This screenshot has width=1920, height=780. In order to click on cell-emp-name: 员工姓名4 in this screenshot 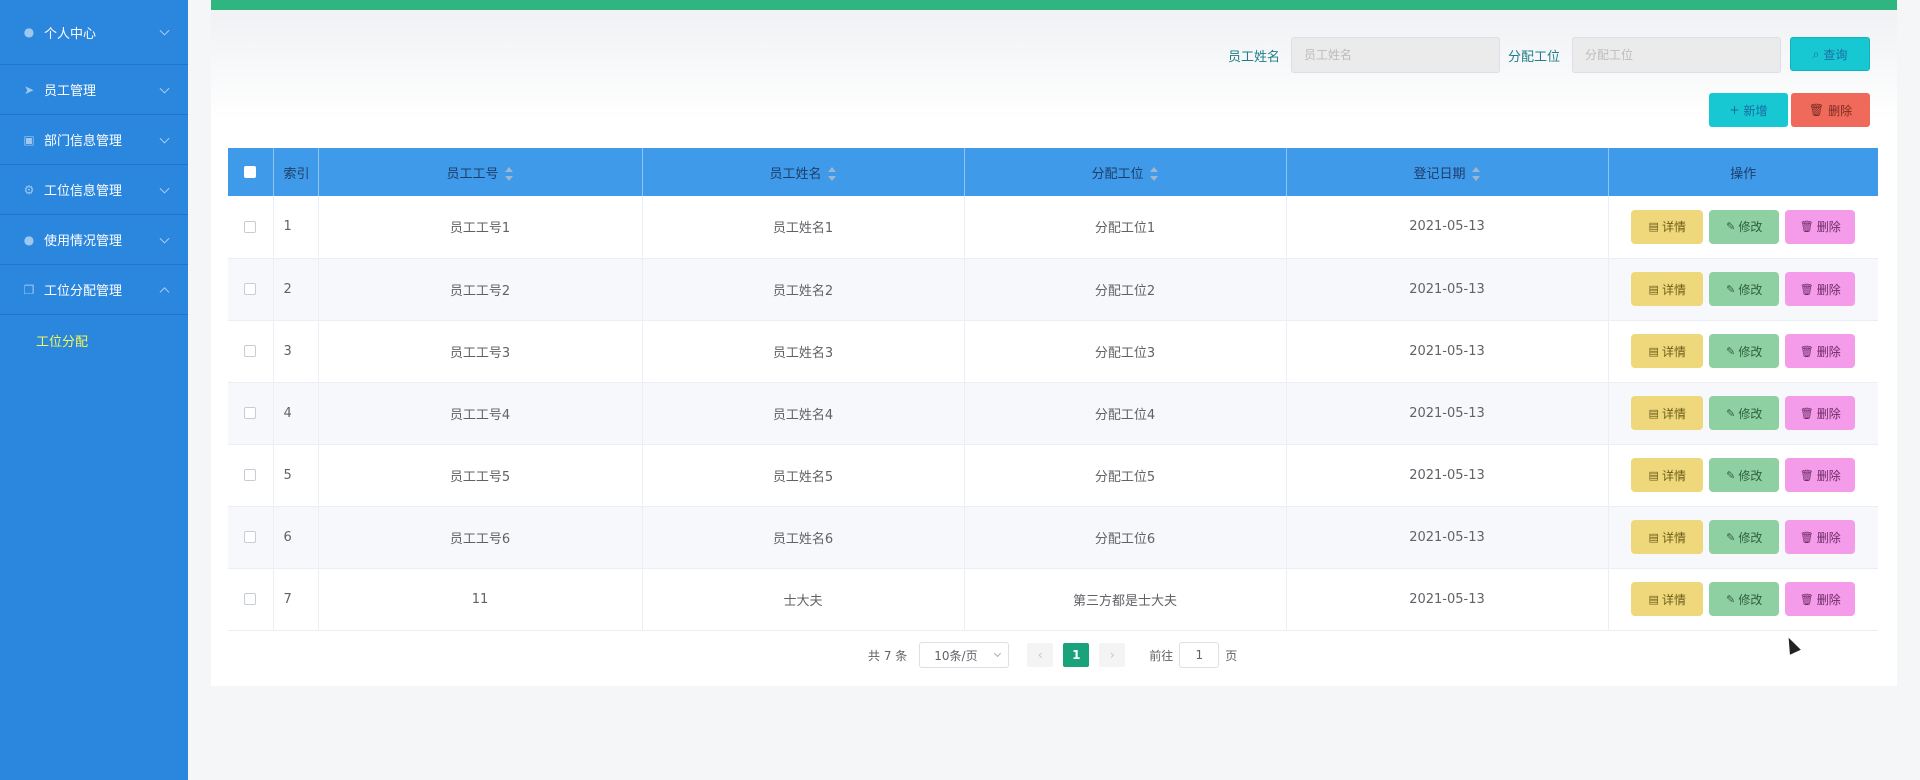, I will do `click(803, 413)`.